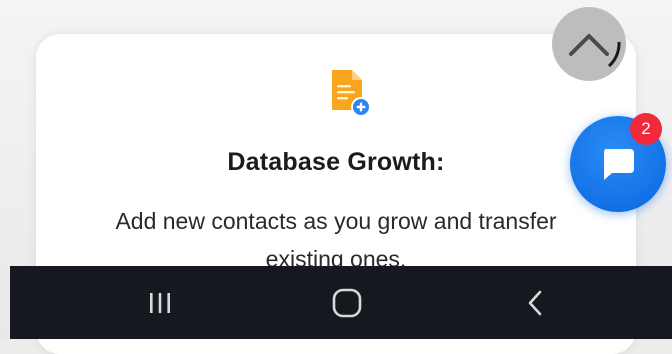 The height and width of the screenshot is (354, 672). What do you see at coordinates (336, 162) in the screenshot?
I see `card-title: Database Growth:` at bounding box center [336, 162].